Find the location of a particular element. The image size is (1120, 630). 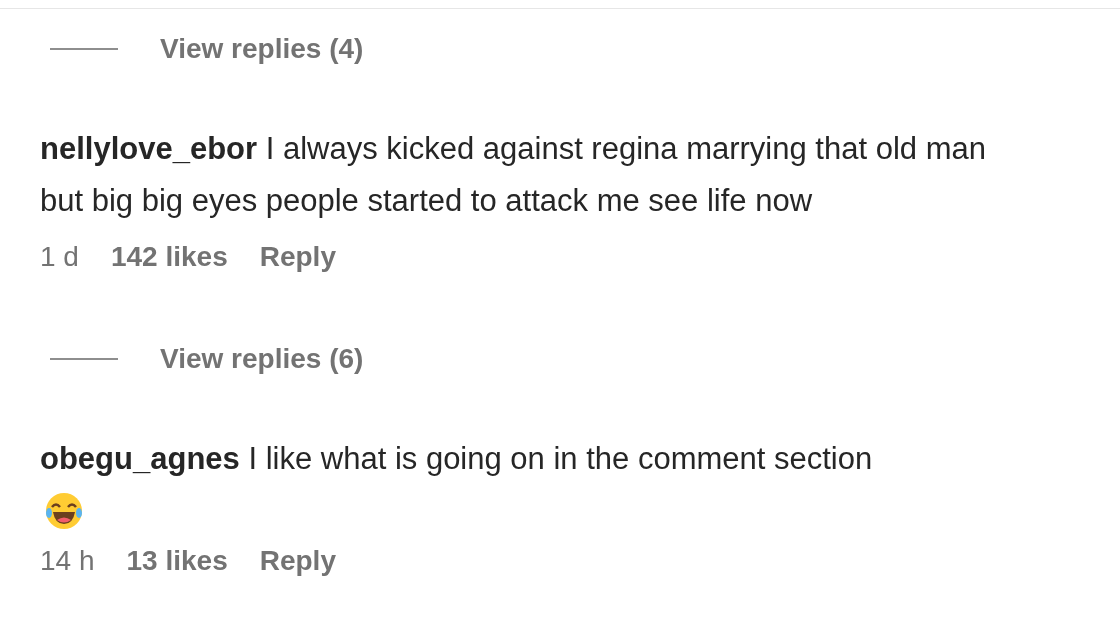

likes-count: 13 likes is located at coordinates (177, 561).